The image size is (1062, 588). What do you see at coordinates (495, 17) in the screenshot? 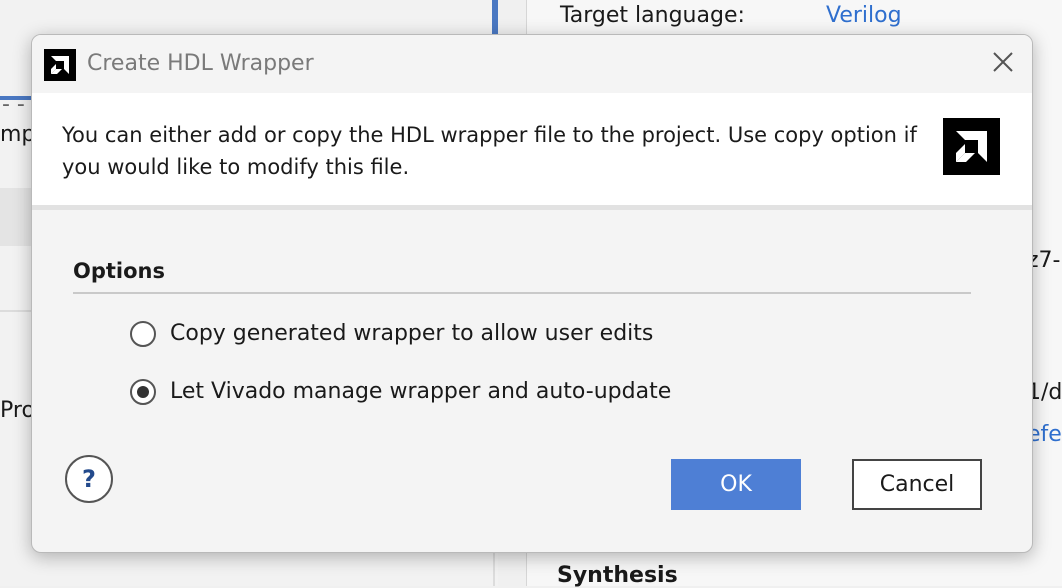
I see `left-scroll-indicator` at bounding box center [495, 17].